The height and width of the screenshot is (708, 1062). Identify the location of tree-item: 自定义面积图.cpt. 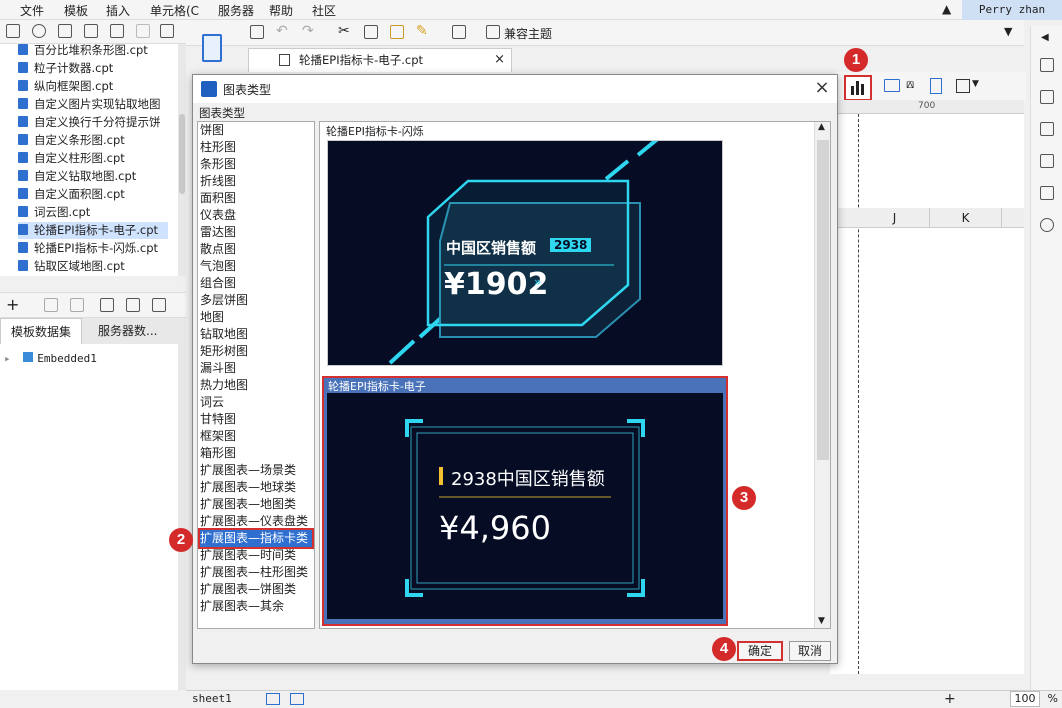
(71, 194).